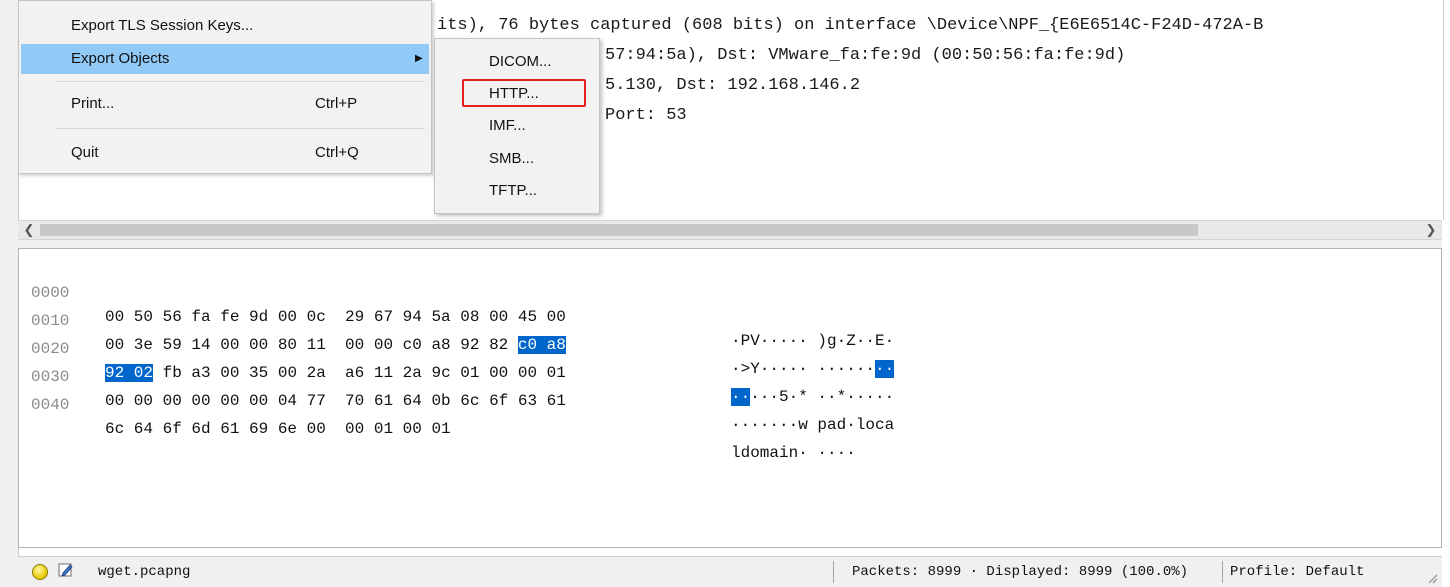 Image resolution: width=1450 pixels, height=587 pixels. Describe the element at coordinates (120, 58) in the screenshot. I see `menu-item-label: Export Objects` at that location.